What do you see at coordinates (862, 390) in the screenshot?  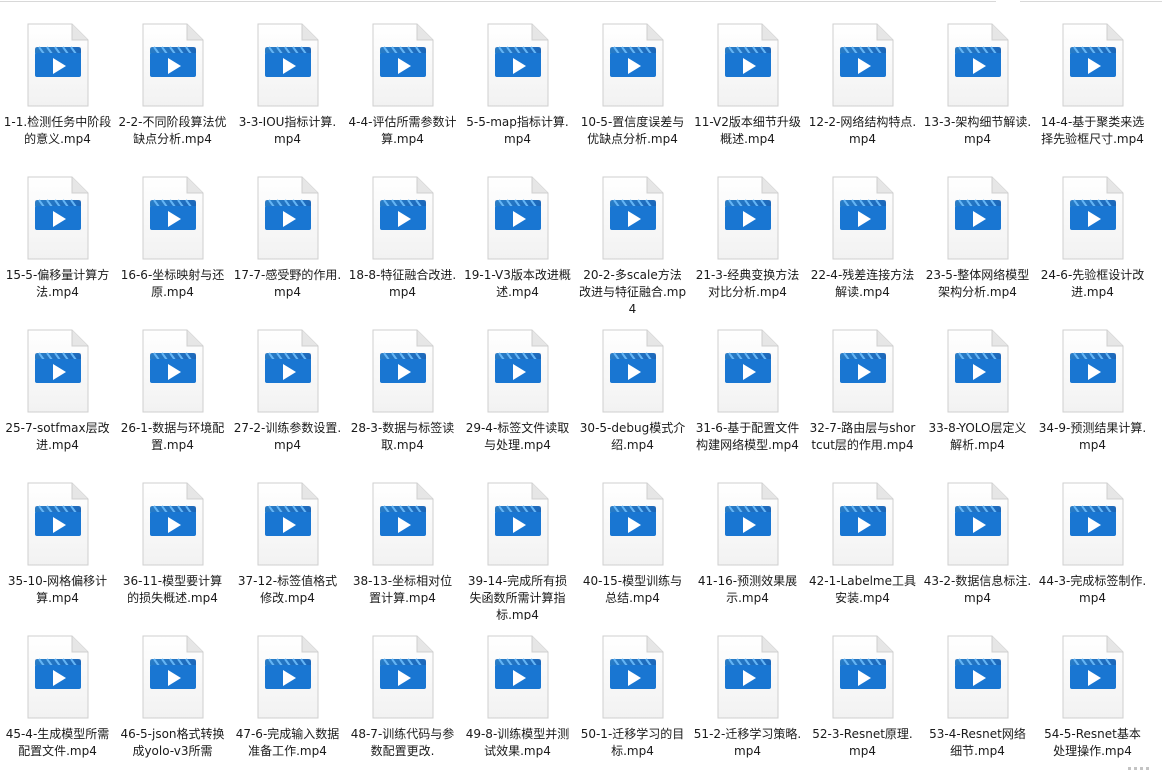 I see `file-item: 32-7-路由层与shortcut层的作用.mp4` at bounding box center [862, 390].